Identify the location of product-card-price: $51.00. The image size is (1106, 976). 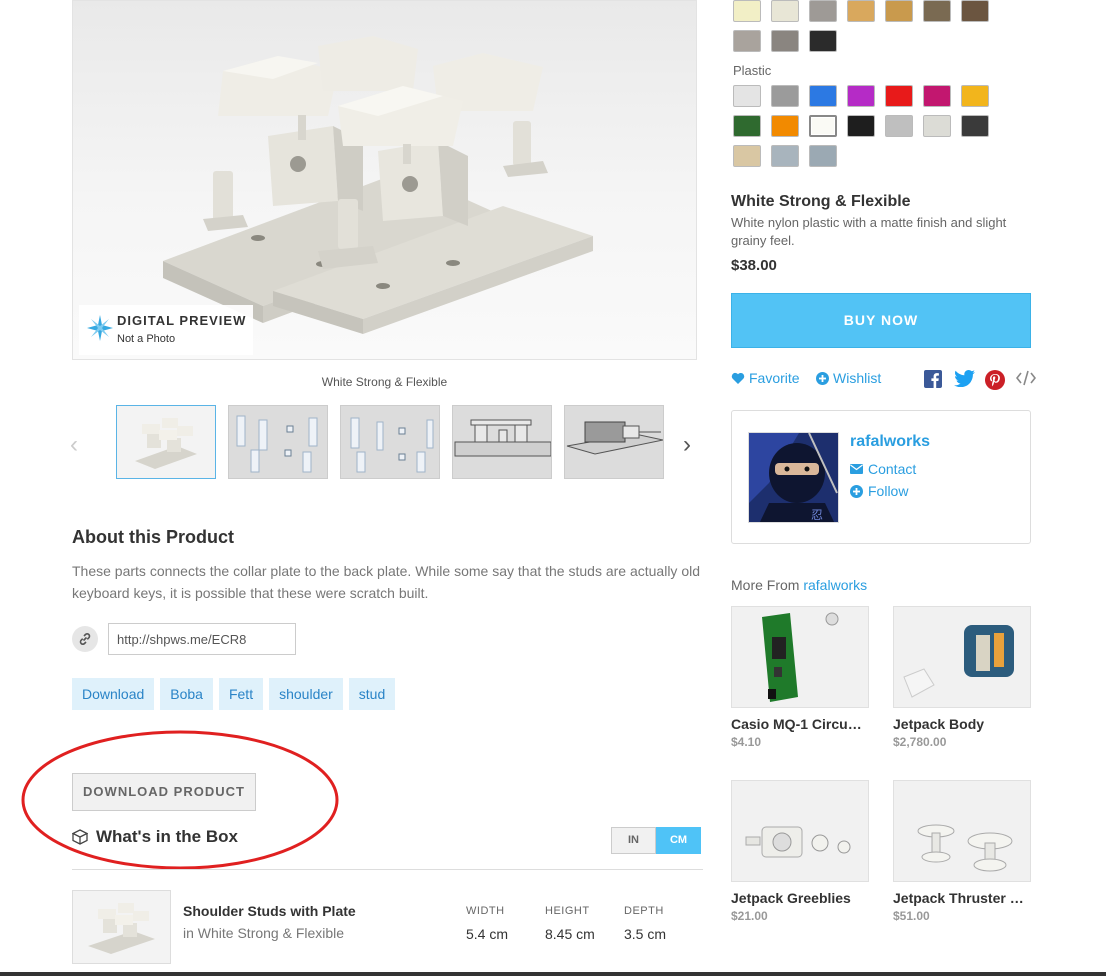
(911, 916).